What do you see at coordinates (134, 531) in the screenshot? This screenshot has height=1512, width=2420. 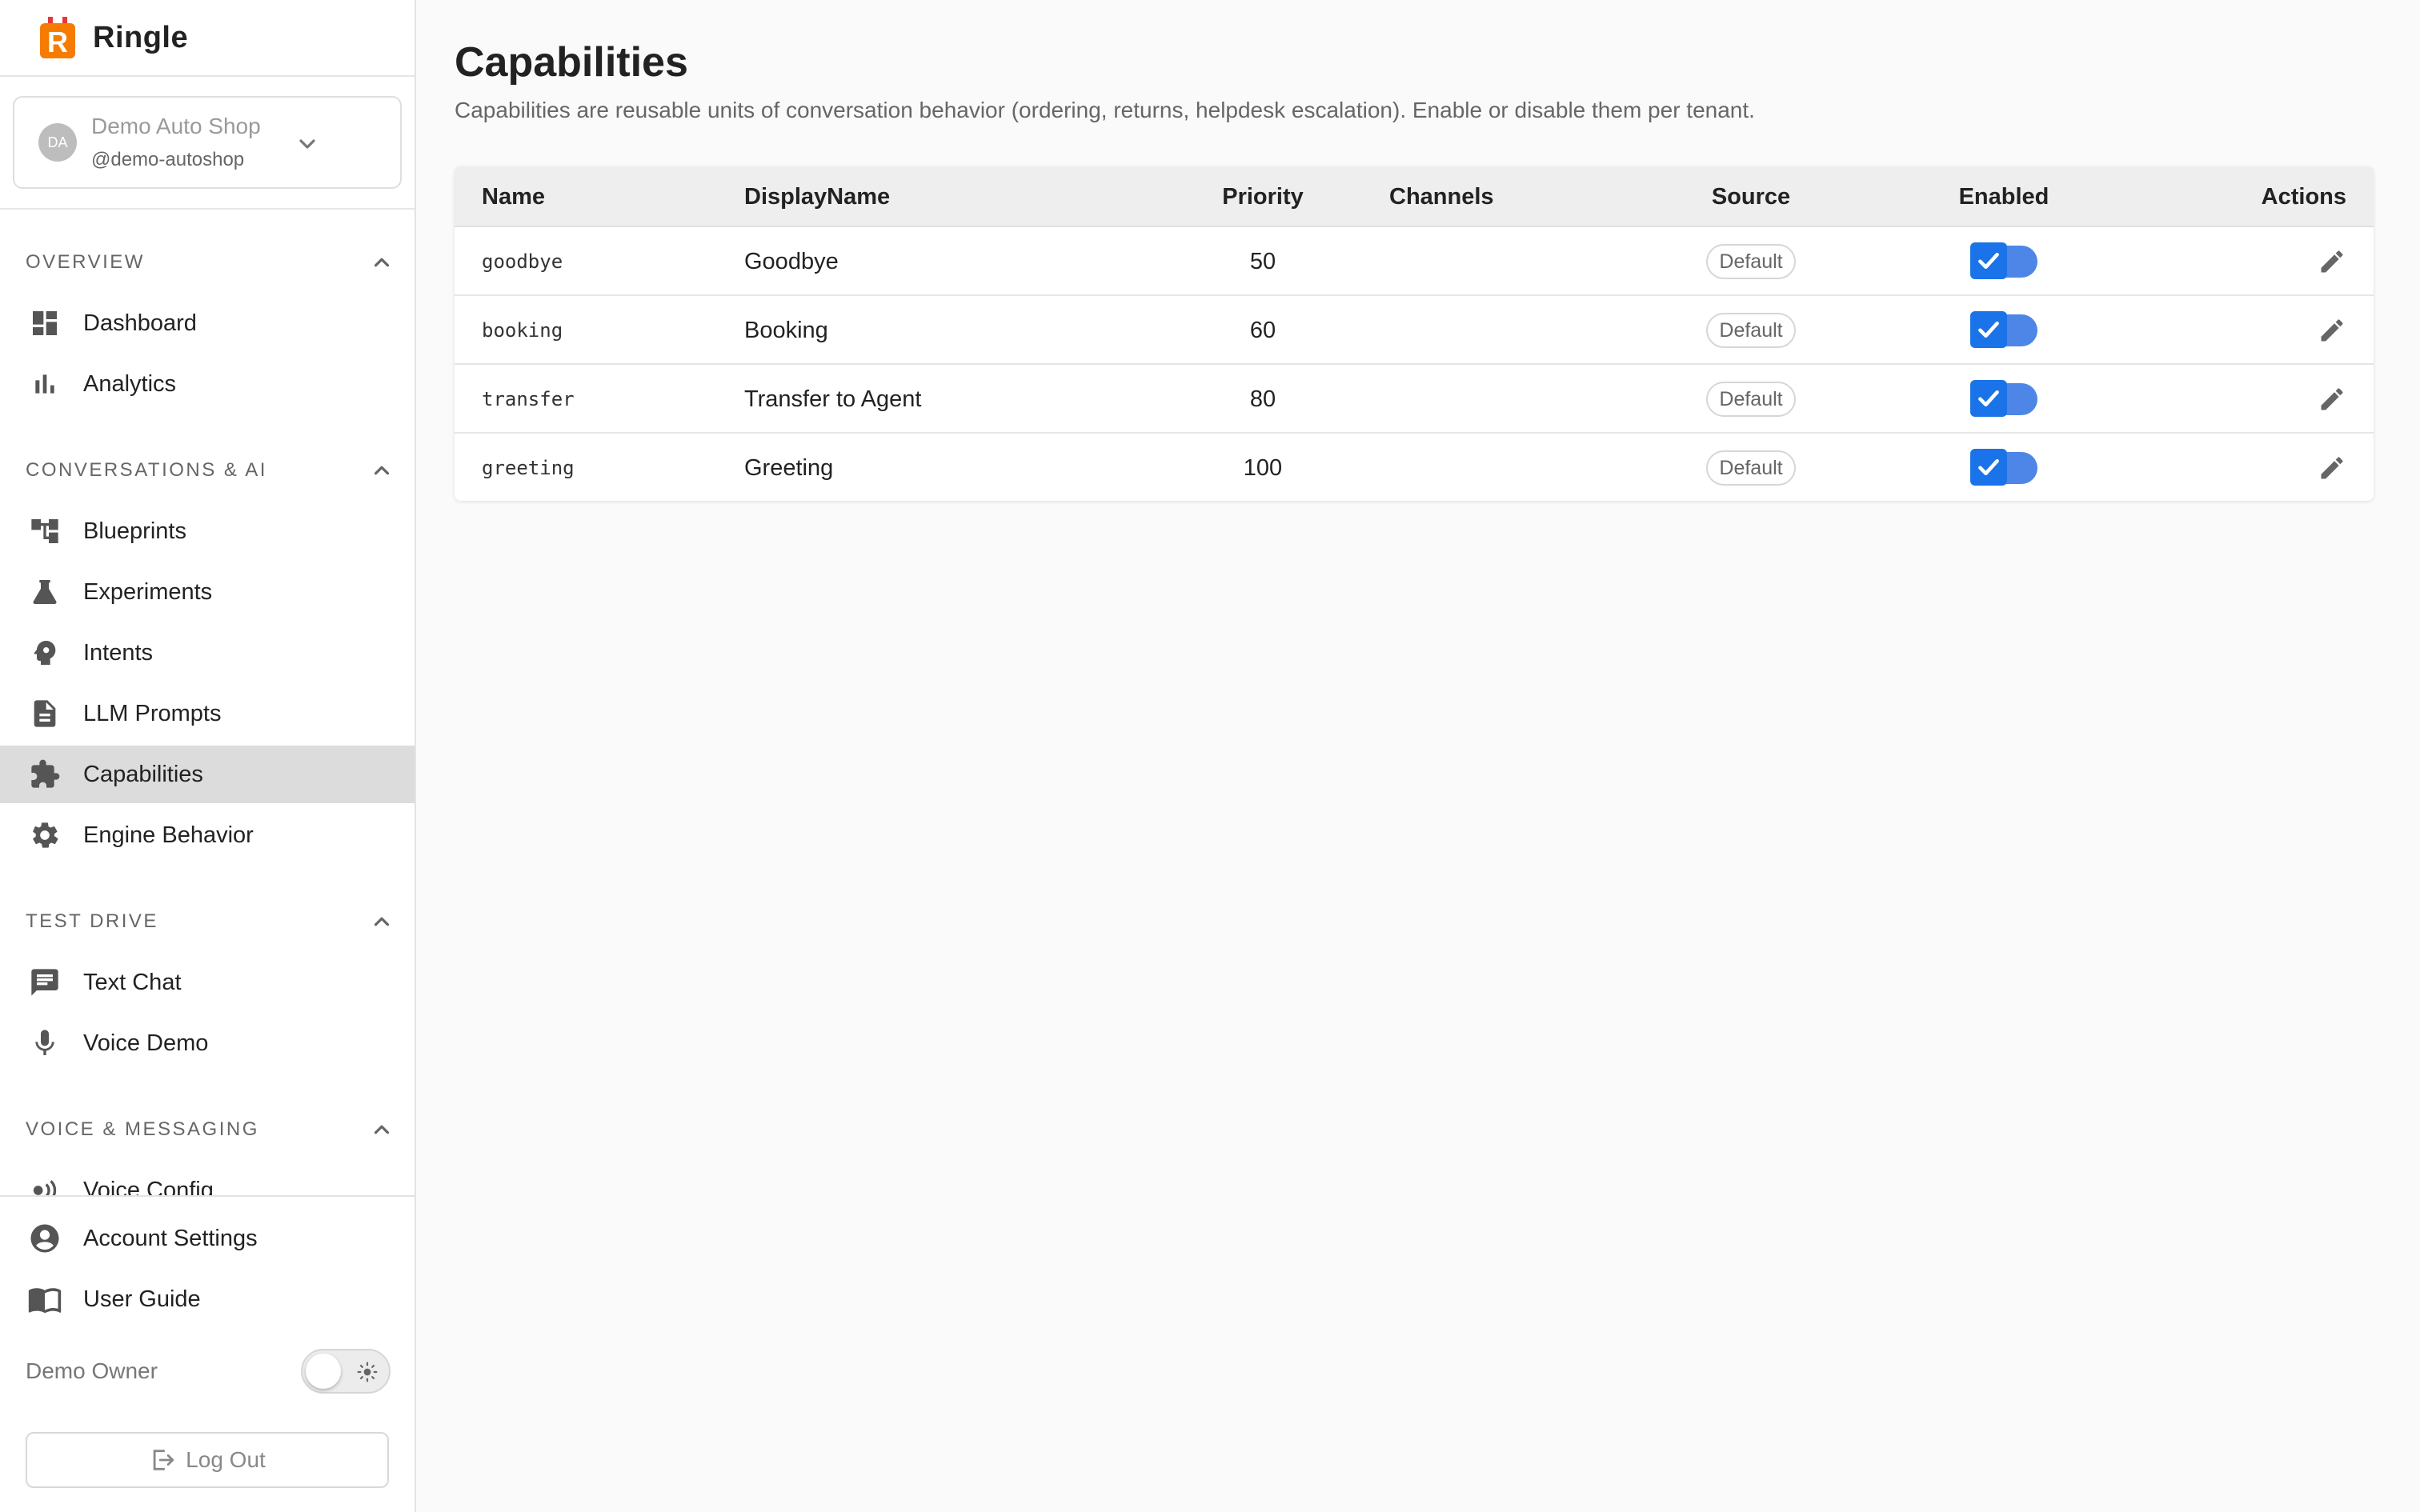 I see `sidebar-item-label: Blueprints` at bounding box center [134, 531].